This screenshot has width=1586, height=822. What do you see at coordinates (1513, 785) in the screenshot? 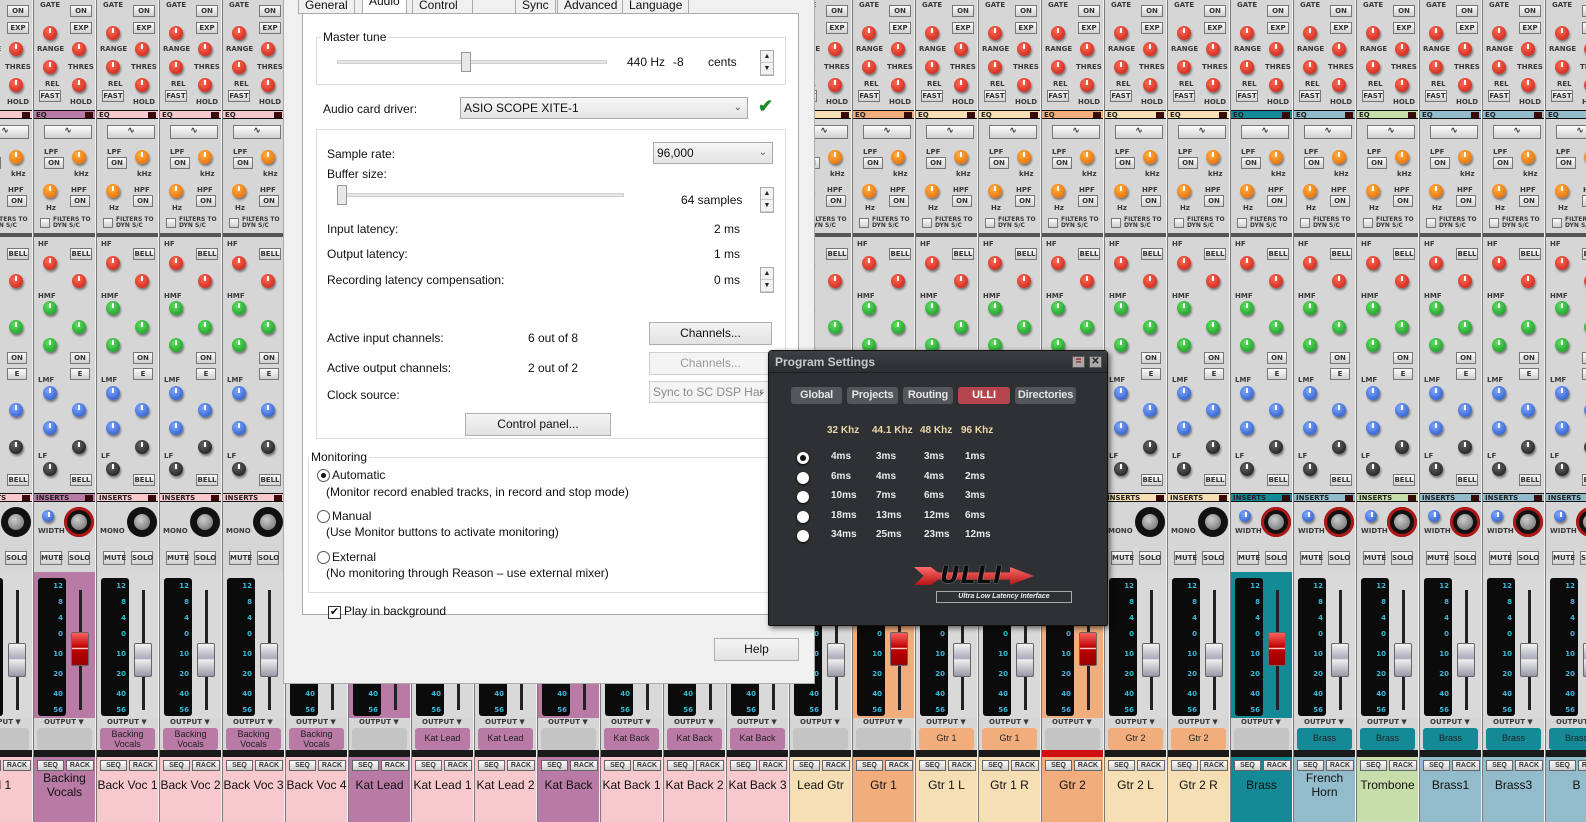
I see `channel-name: Brass3` at bounding box center [1513, 785].